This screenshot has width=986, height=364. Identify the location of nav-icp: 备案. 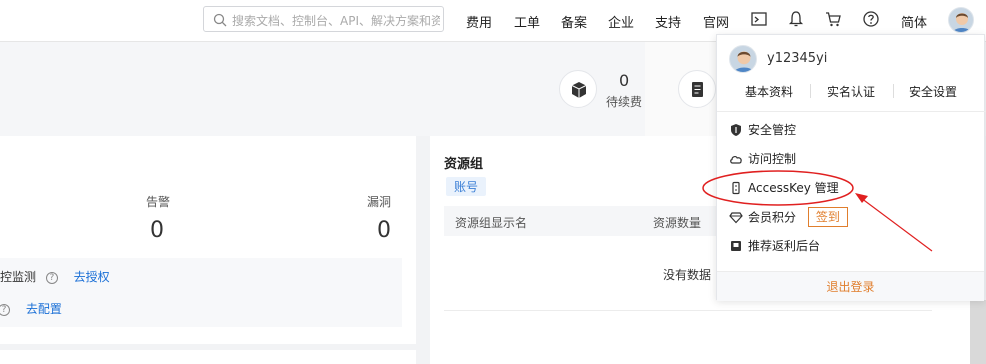
(574, 21).